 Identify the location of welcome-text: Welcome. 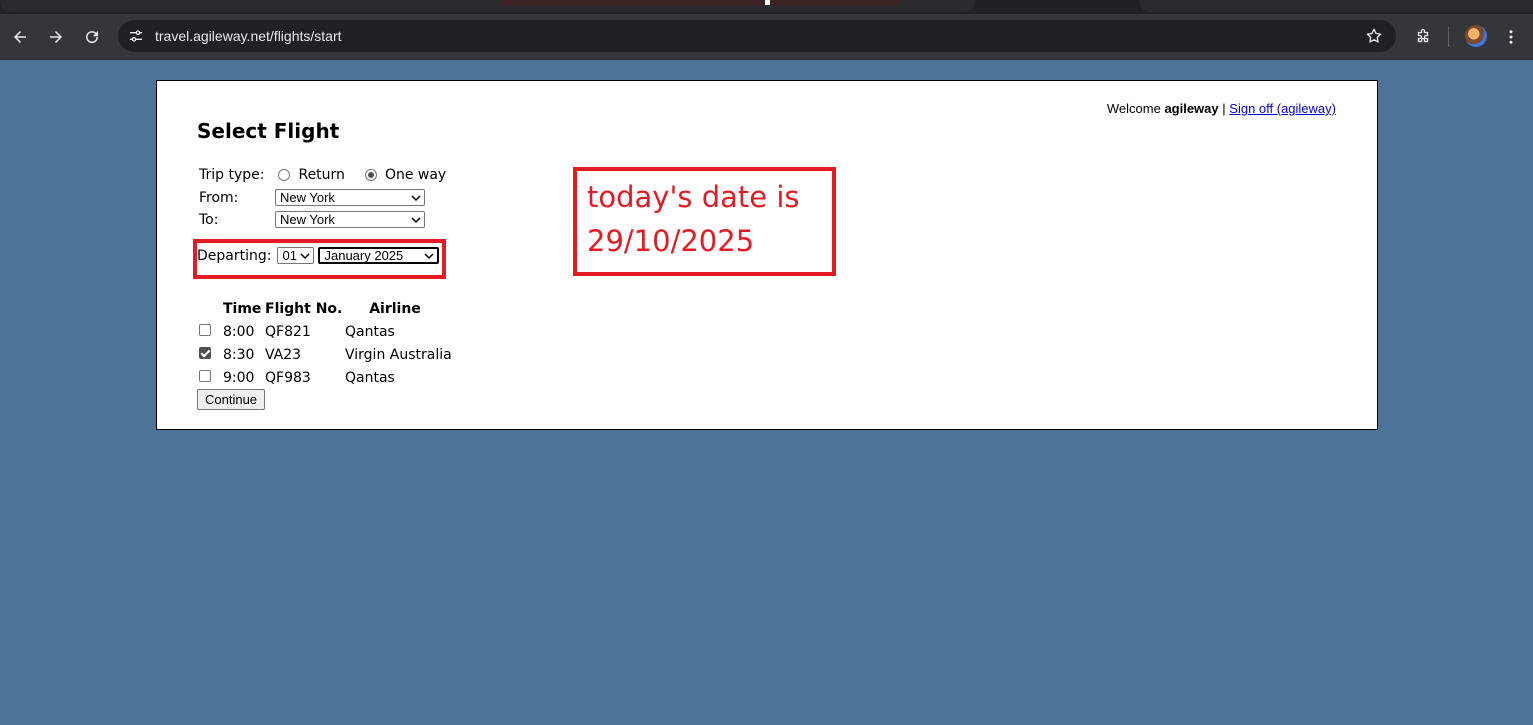
(1133, 108).